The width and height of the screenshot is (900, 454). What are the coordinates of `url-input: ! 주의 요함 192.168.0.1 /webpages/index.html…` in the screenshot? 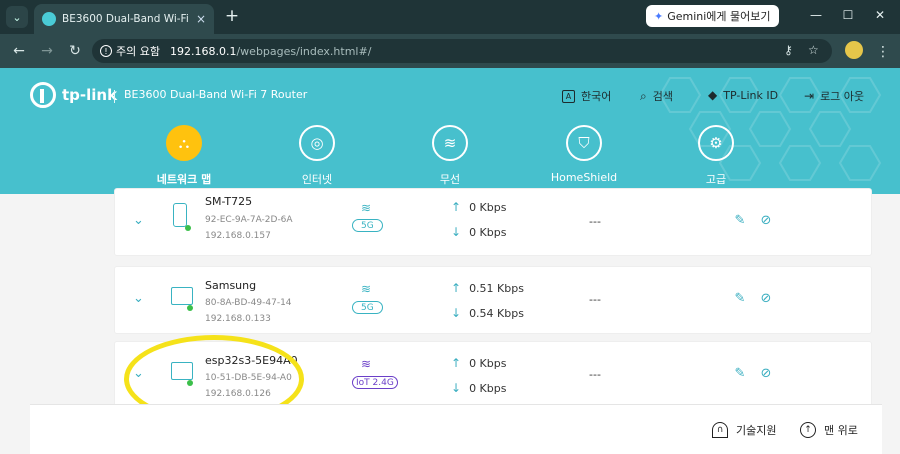 It's located at (462, 51).